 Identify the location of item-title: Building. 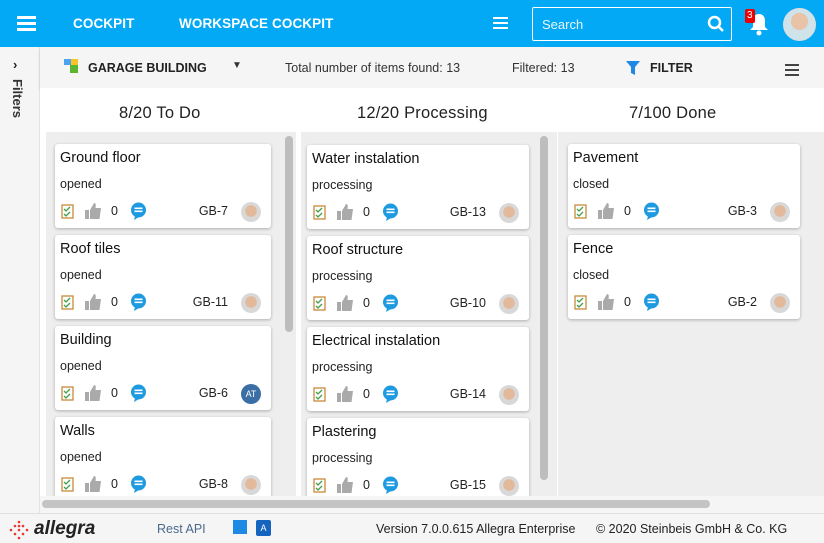
(86, 340).